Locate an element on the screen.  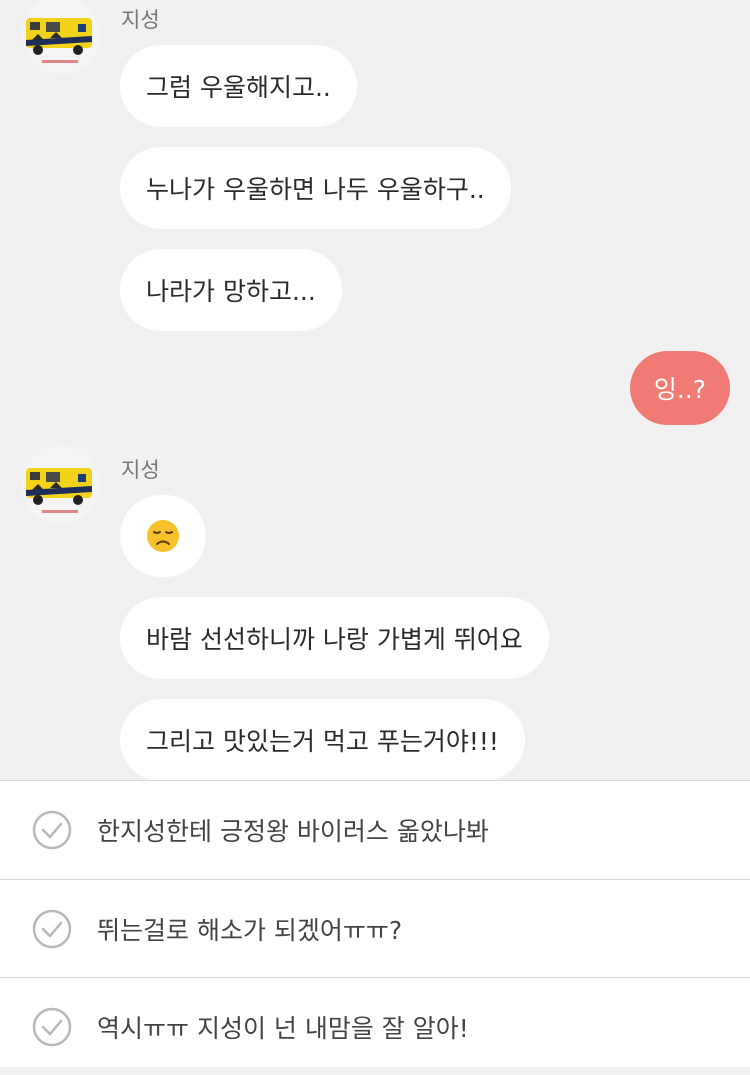
reply-option: 뛰는걸로 해소가 되겠어ㅠㅠ? is located at coordinates (375, 928).